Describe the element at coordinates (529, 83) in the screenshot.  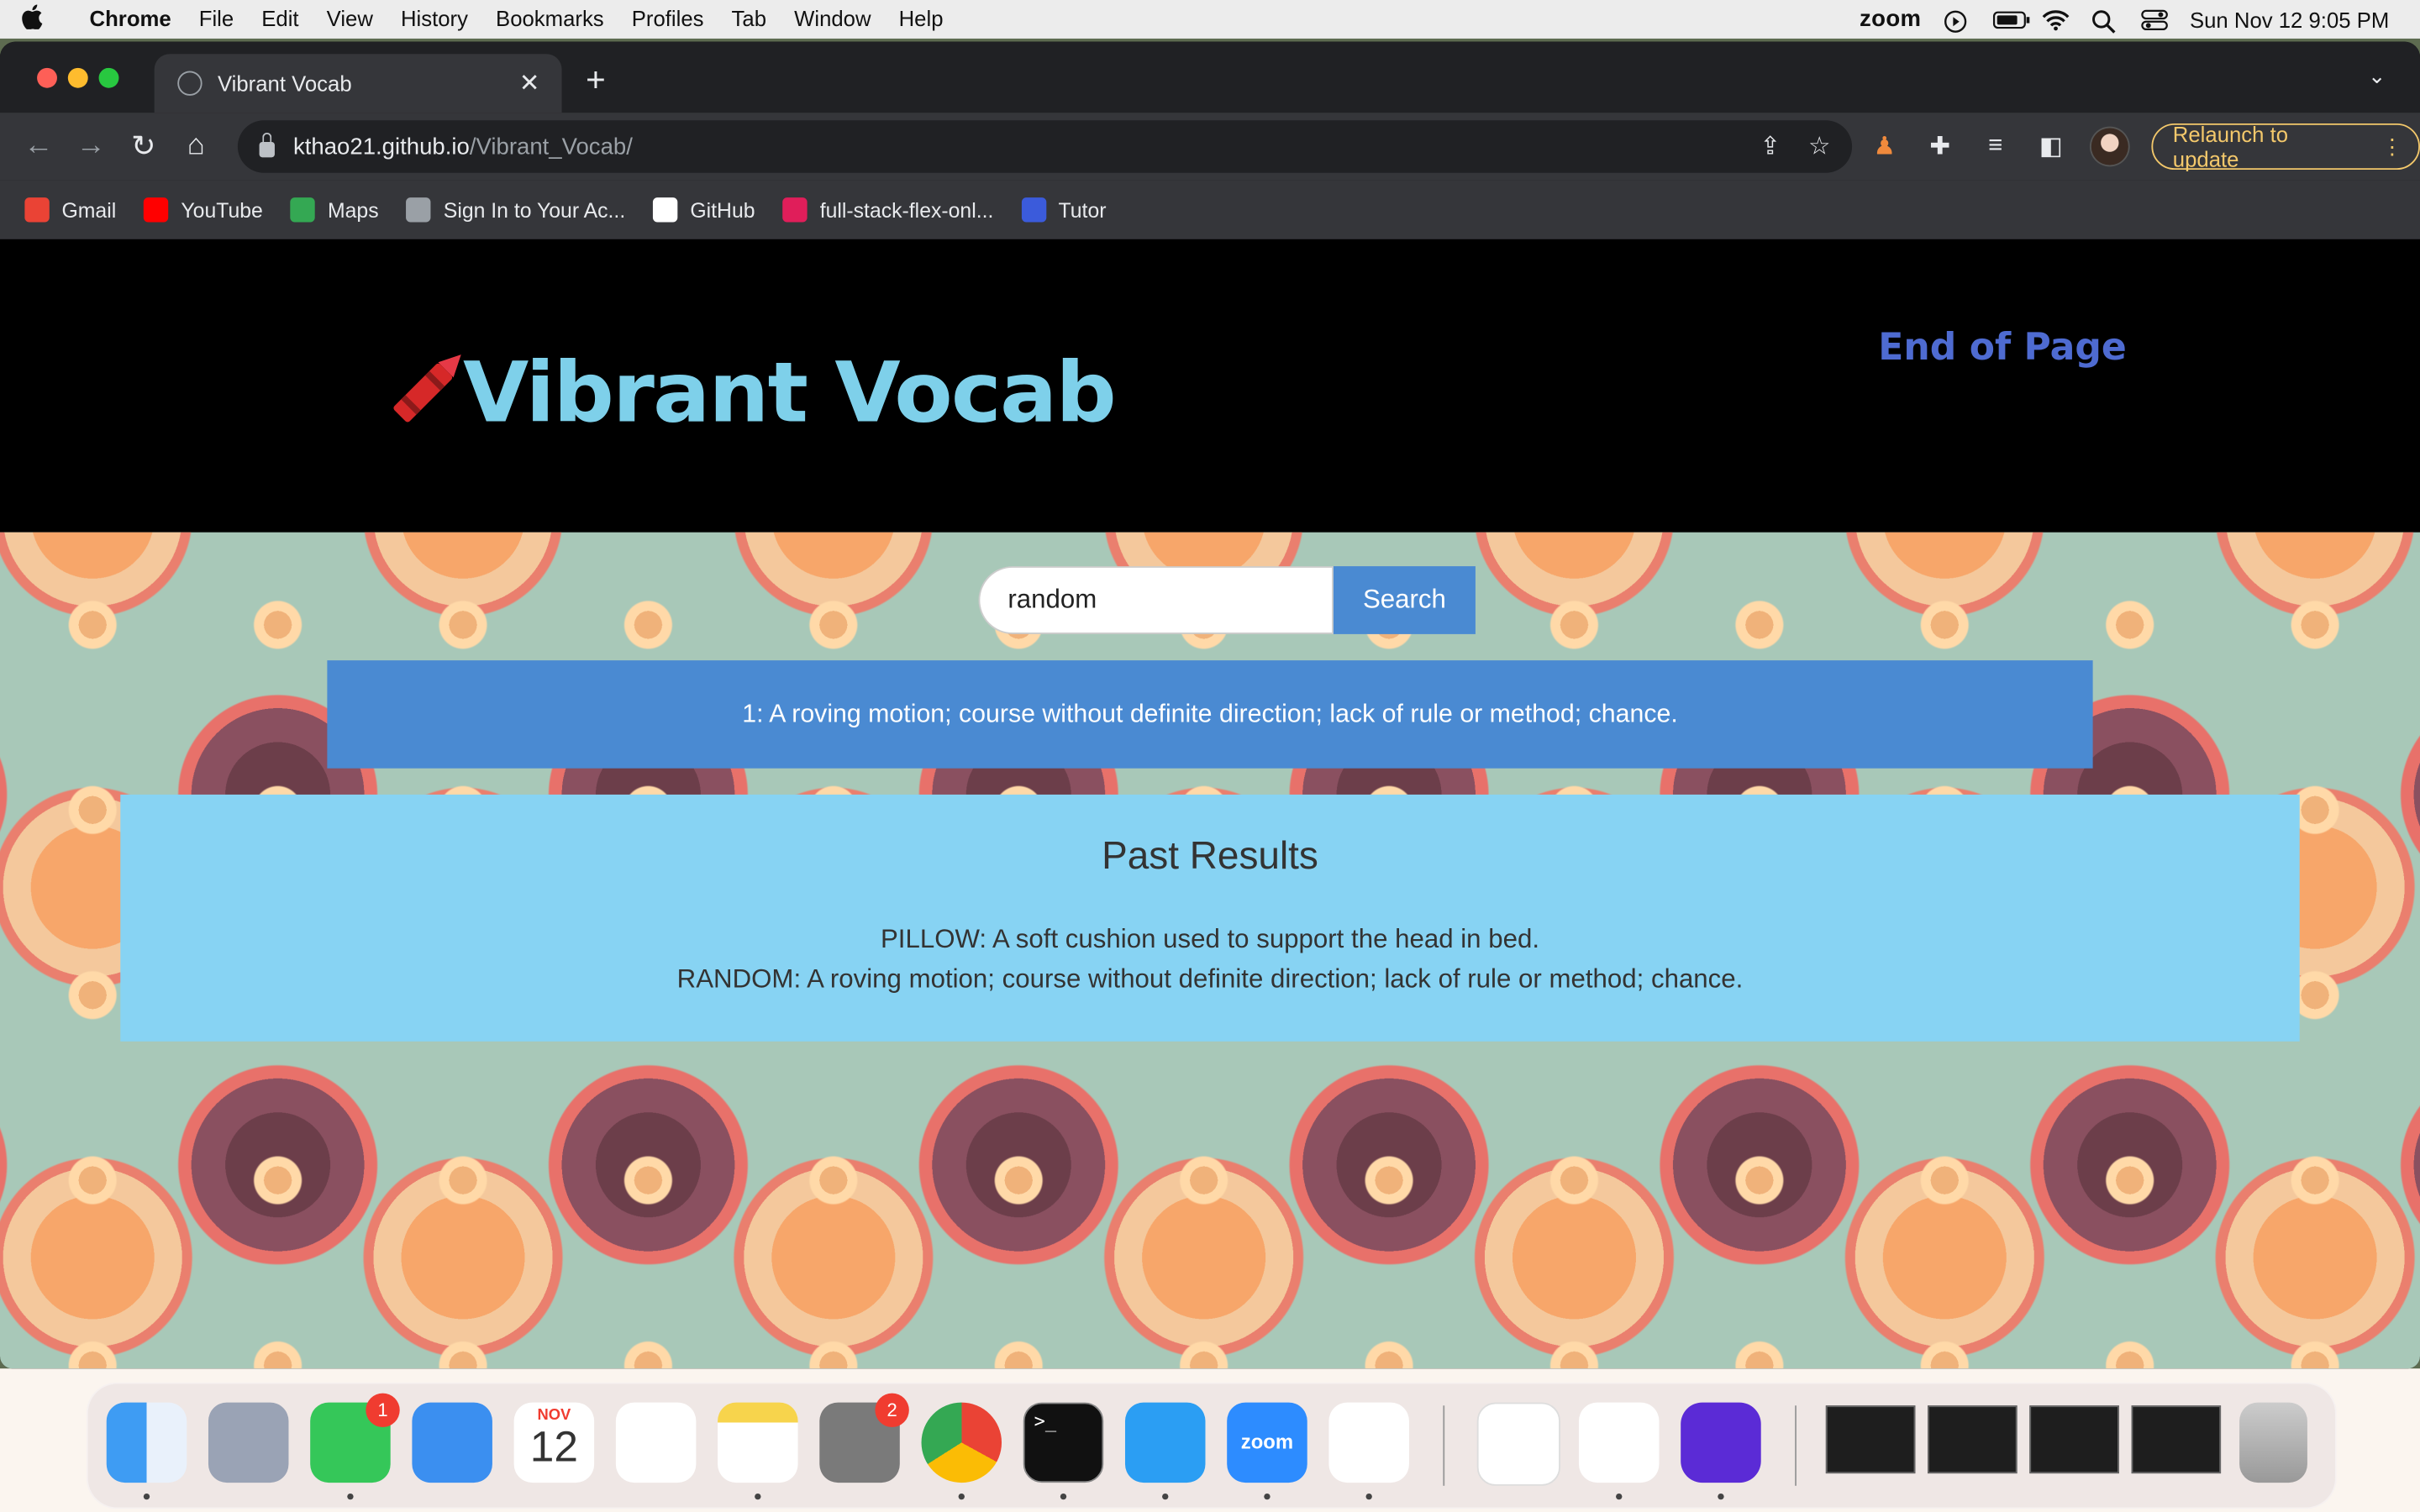
I see `tab-close-icon: ✕` at that location.